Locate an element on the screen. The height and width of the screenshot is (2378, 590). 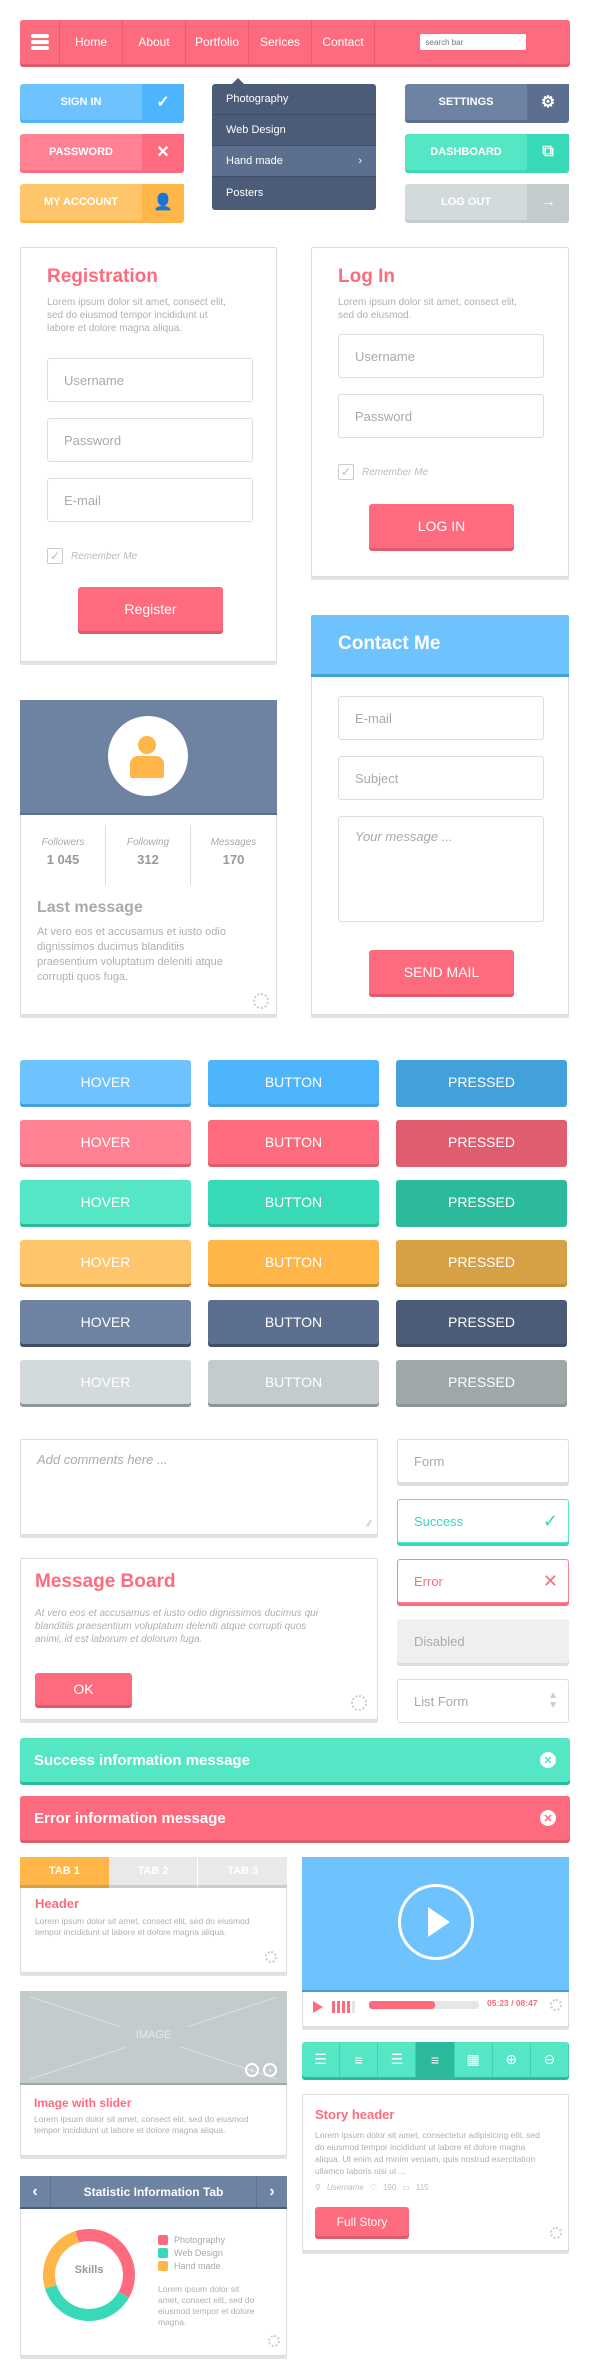
error-alert-text: Error information message is located at coordinates (130, 1818).